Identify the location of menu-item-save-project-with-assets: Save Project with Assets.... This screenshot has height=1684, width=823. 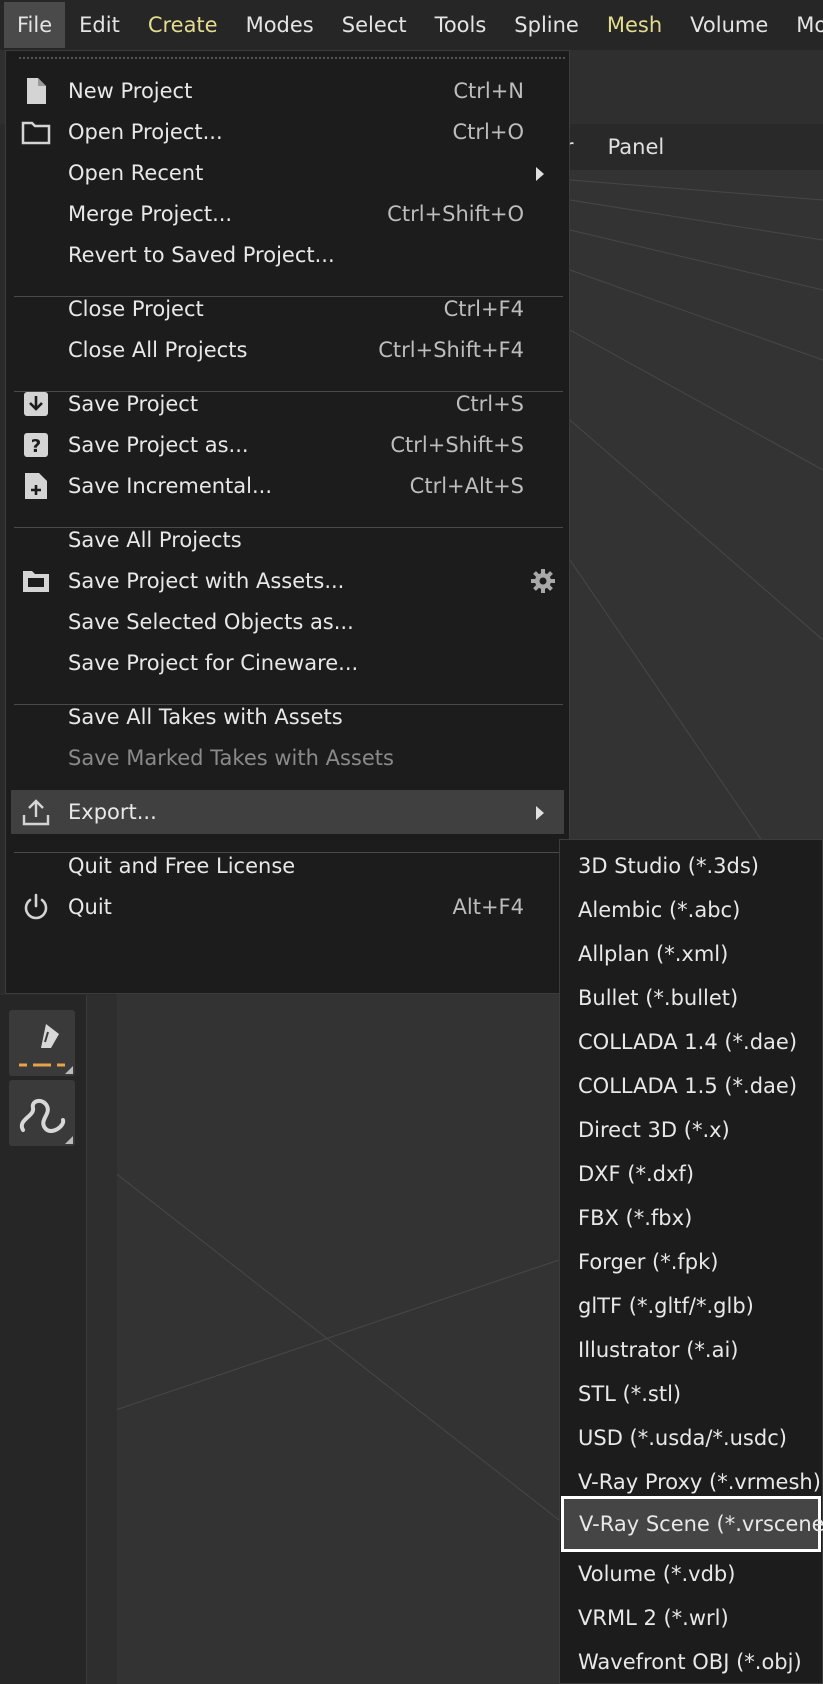
(287, 581).